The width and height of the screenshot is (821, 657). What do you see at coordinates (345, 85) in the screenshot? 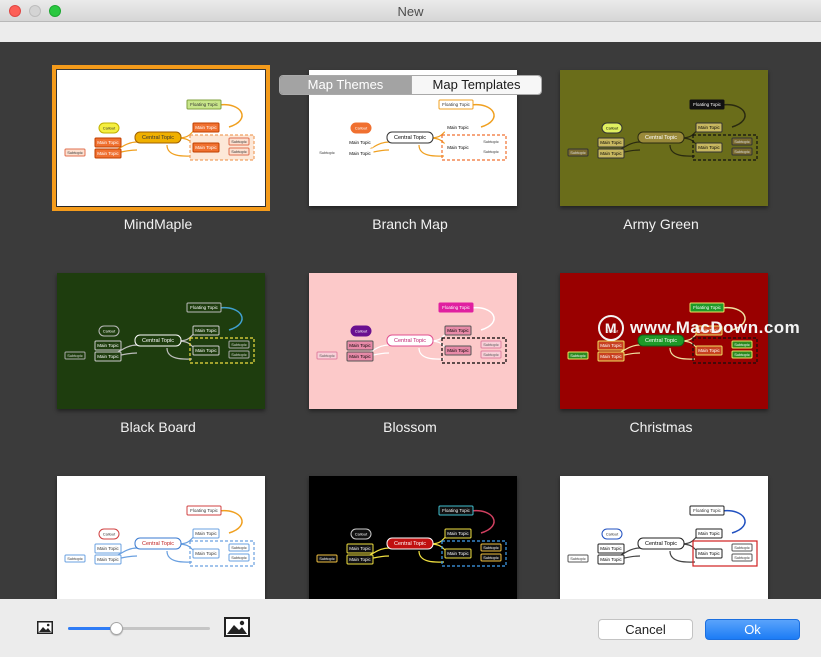
I see `tab-map-themes: Map Themes` at bounding box center [345, 85].